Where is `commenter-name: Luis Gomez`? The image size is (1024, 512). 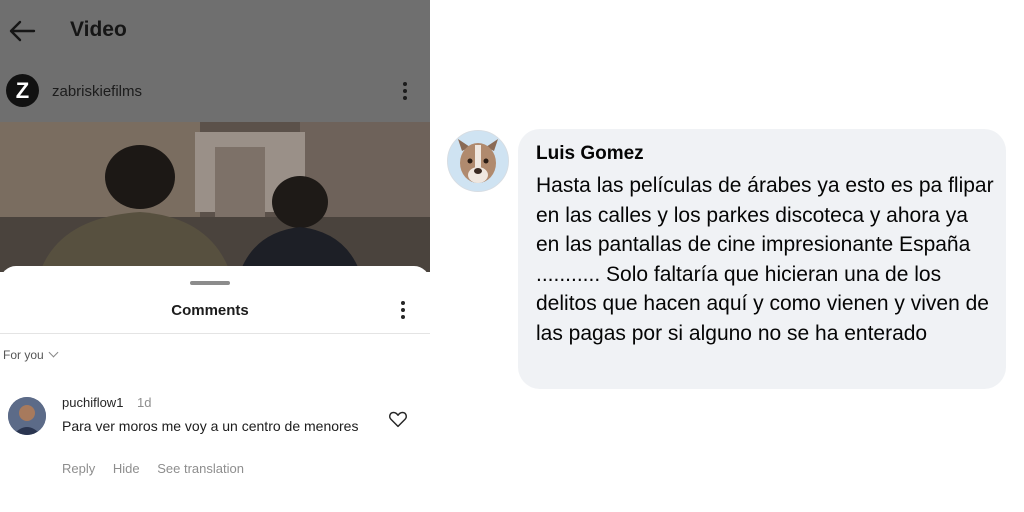
commenter-name: Luis Gomez is located at coordinates (590, 154).